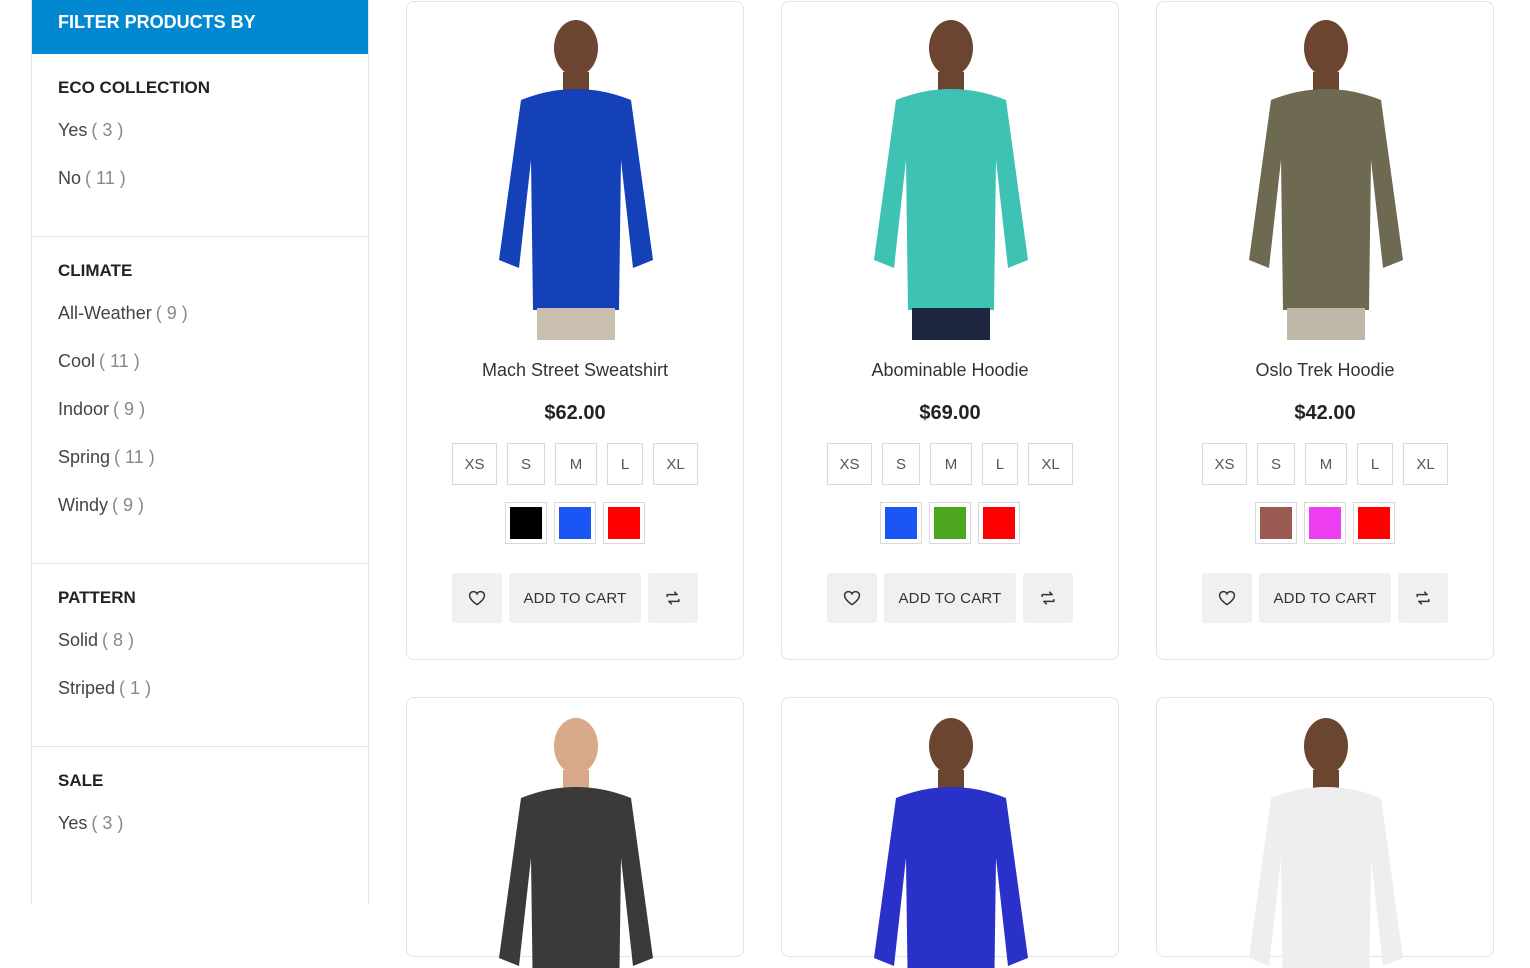 The height and width of the screenshot is (968, 1530). Describe the element at coordinates (950, 370) in the screenshot. I see `product-name: Abominable Hoodie` at that location.